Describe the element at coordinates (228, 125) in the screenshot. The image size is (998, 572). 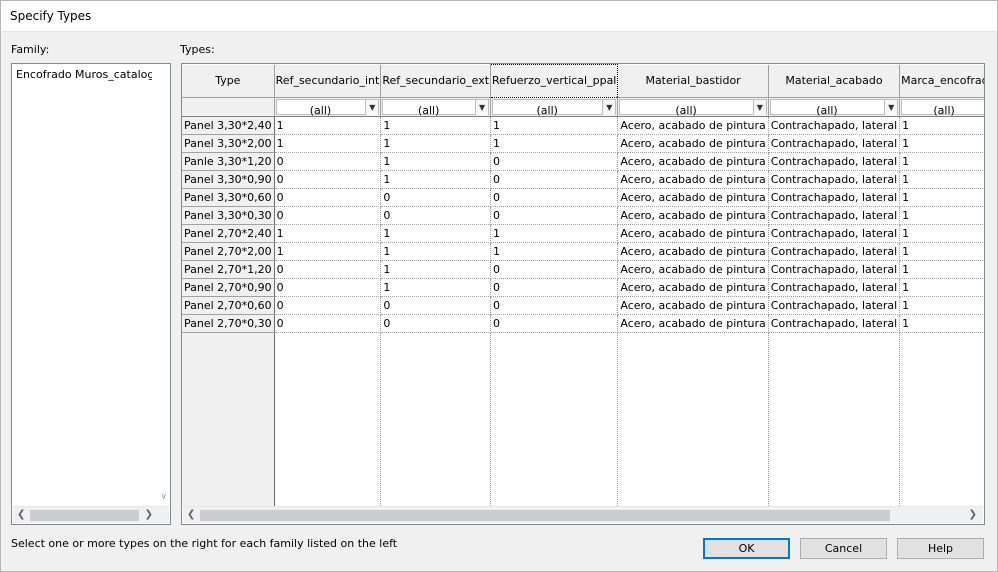
I see `row-header: Panel 3,30*2,40` at that location.